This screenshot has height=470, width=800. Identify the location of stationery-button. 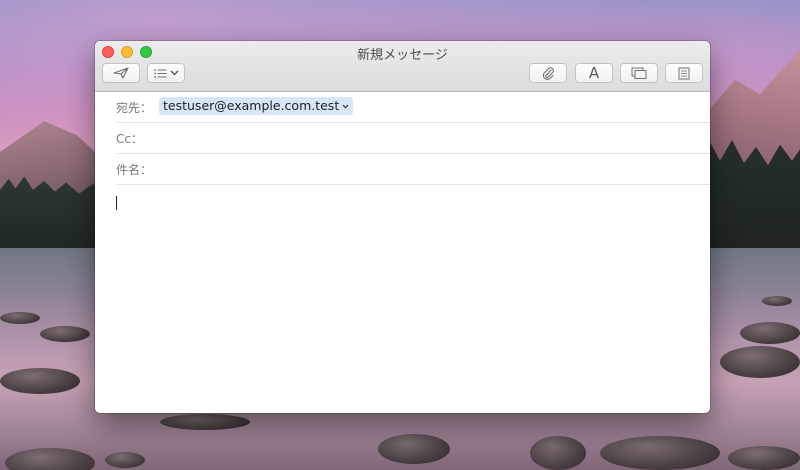
(684, 73).